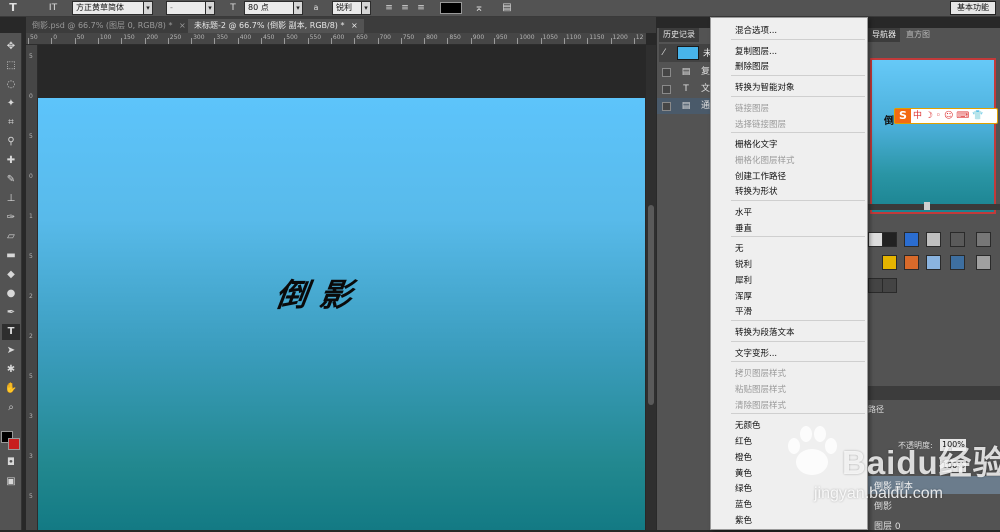 The height and width of the screenshot is (532, 1000). Describe the element at coordinates (11, 389) in the screenshot. I see `hand-tool-icon: ✋` at that location.